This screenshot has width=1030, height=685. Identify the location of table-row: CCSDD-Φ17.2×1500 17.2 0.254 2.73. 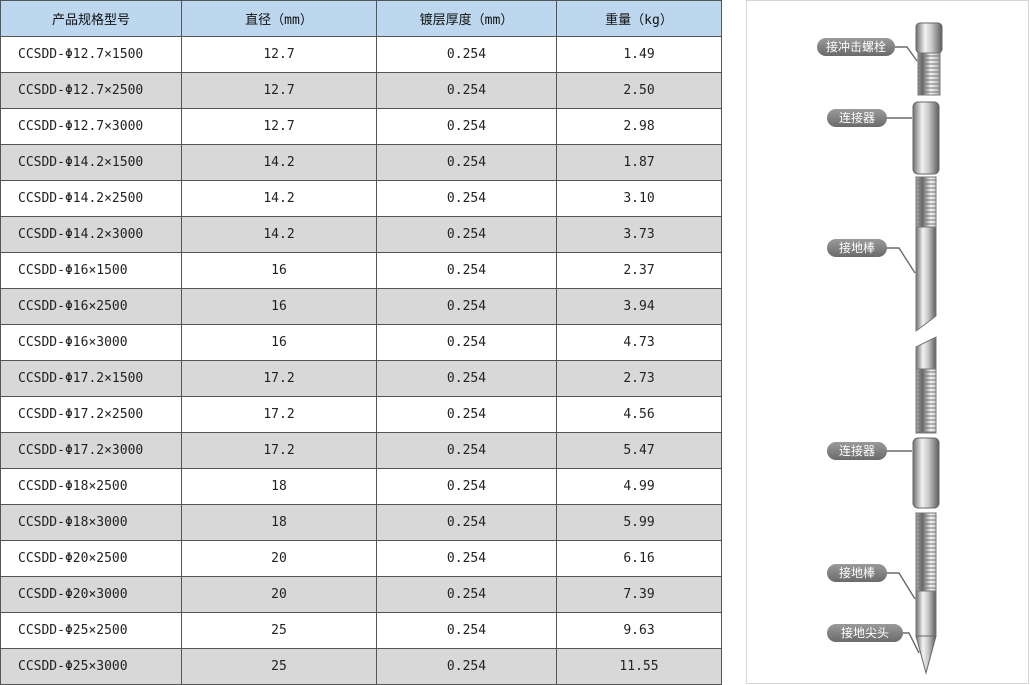
(361, 378).